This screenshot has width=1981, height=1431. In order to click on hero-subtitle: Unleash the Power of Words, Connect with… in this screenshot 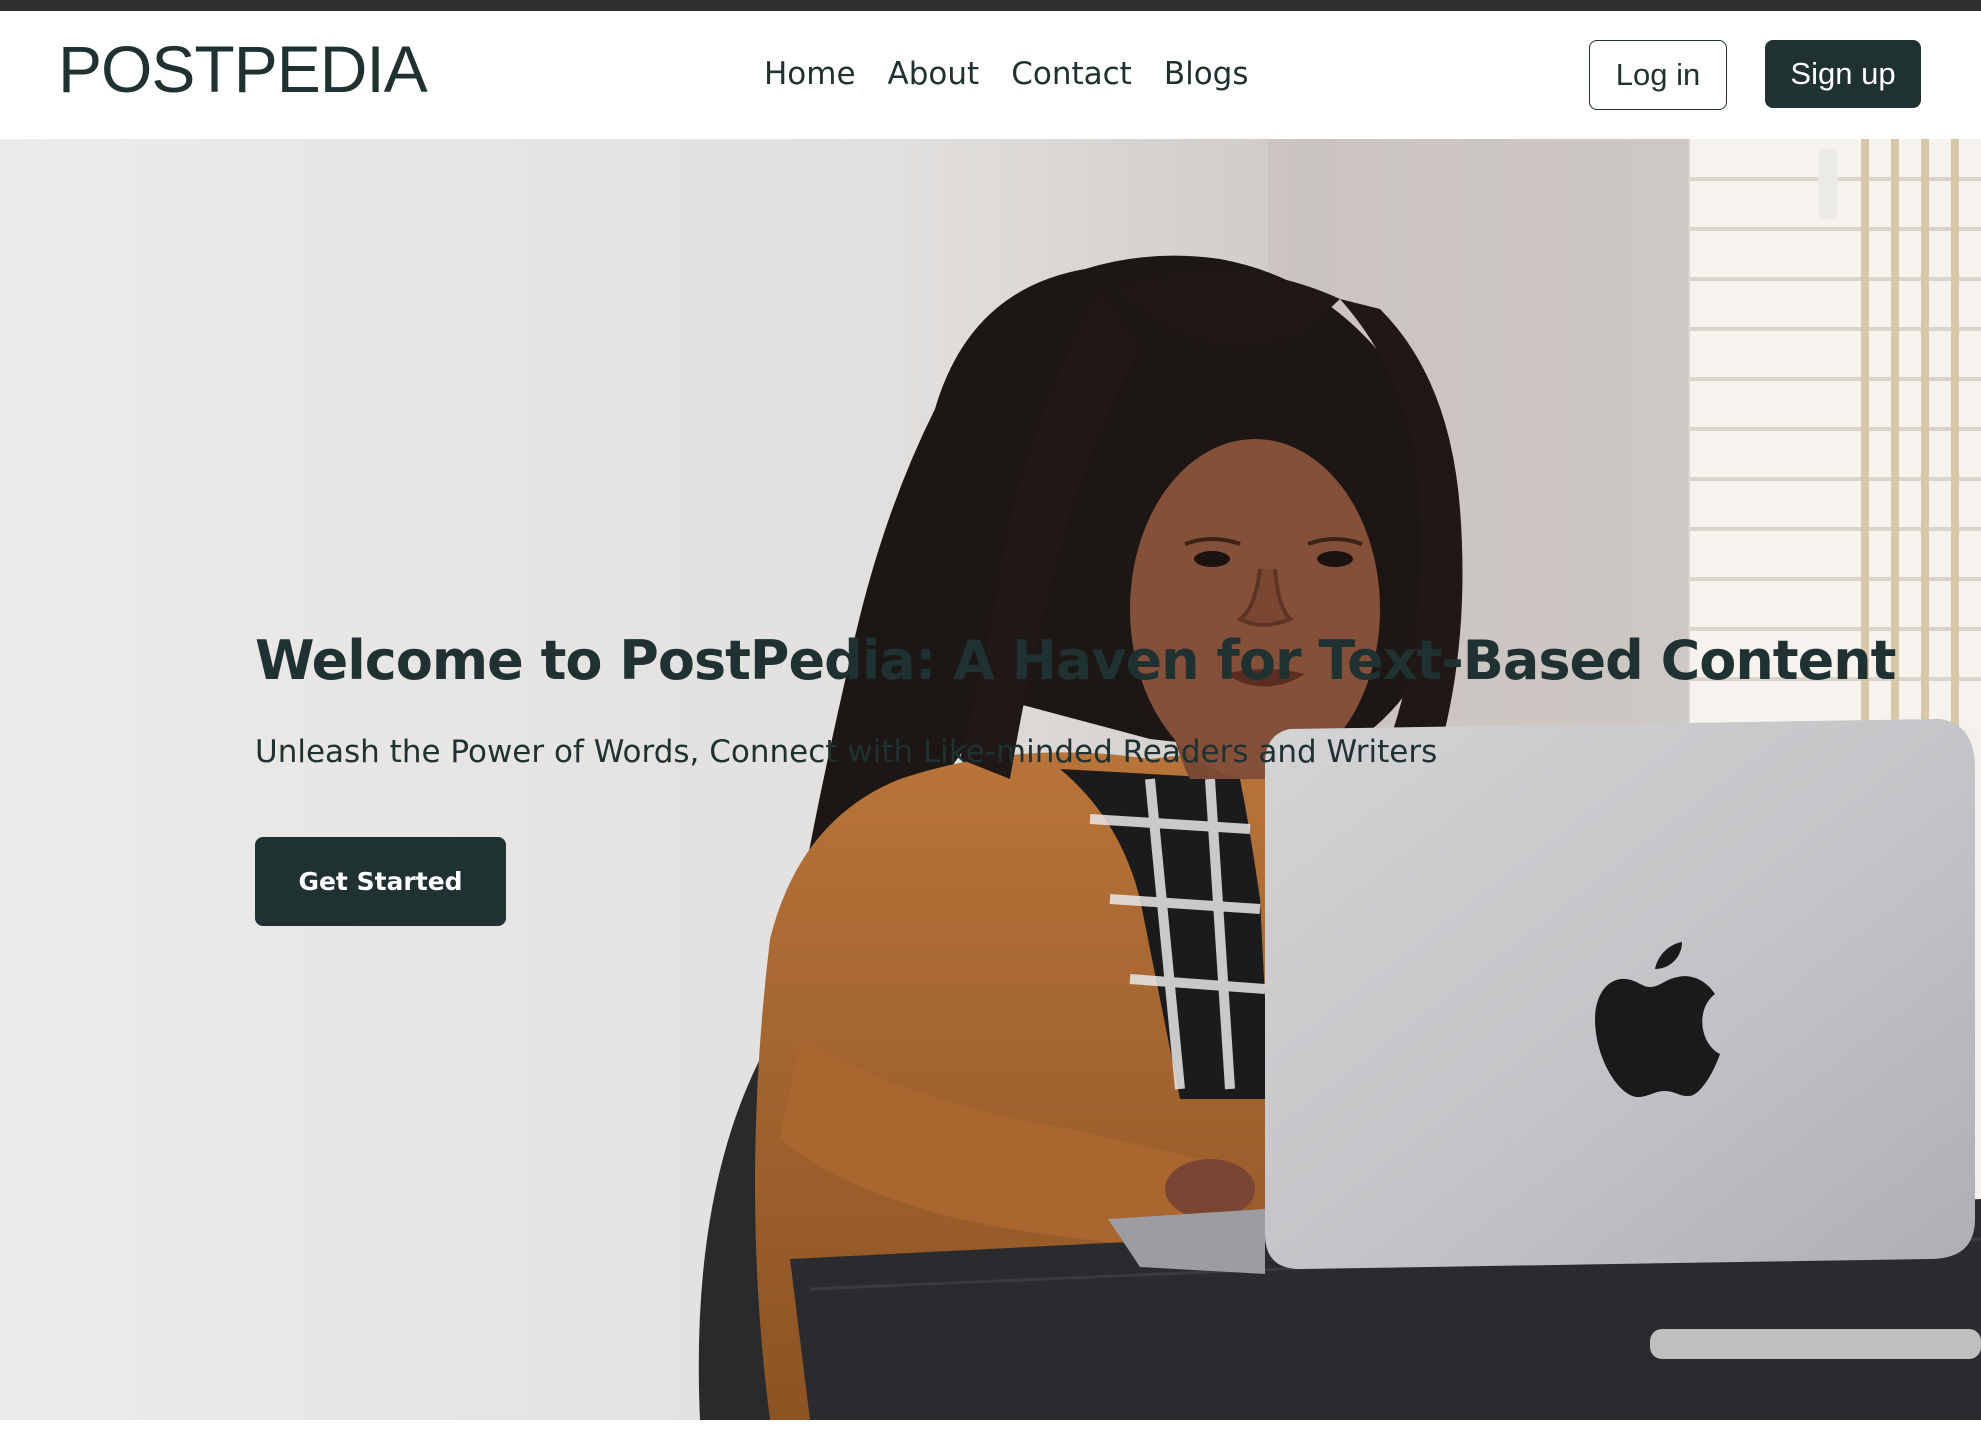, I will do `click(846, 752)`.